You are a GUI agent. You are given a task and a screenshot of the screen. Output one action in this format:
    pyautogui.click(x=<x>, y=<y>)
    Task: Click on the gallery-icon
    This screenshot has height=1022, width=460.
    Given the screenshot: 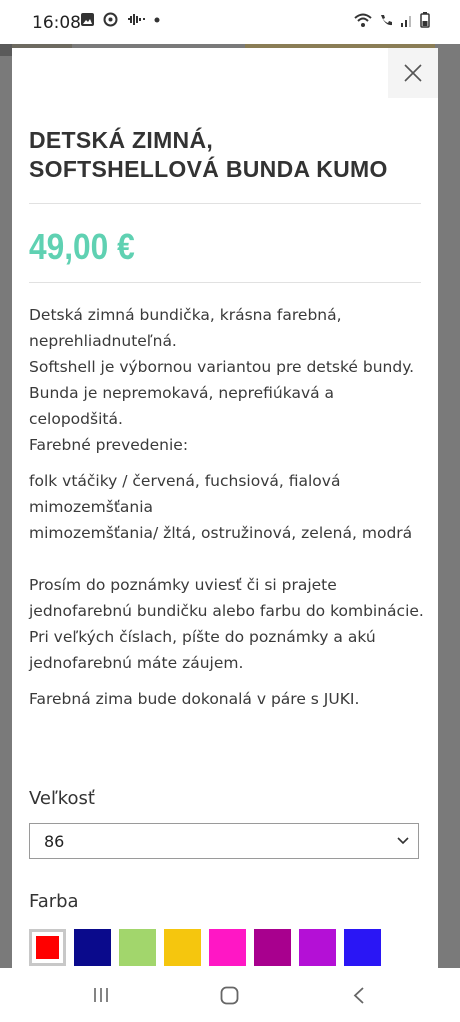 What is the action you would take?
    pyautogui.click(x=87, y=19)
    